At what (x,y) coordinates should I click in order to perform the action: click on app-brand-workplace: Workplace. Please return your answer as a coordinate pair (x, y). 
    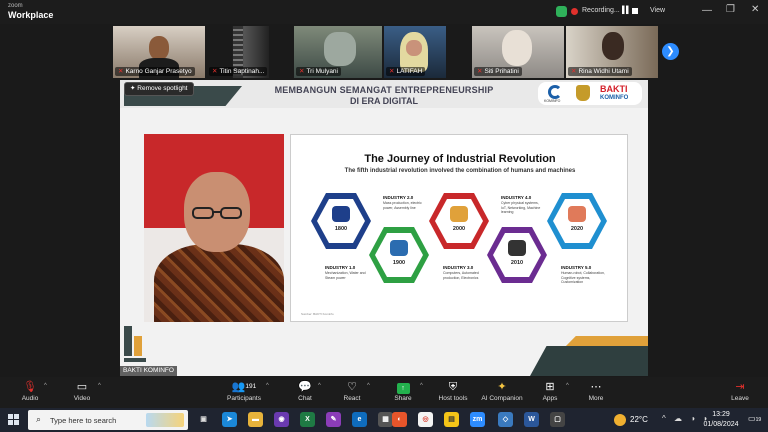
    Looking at the image, I should click on (31, 15).